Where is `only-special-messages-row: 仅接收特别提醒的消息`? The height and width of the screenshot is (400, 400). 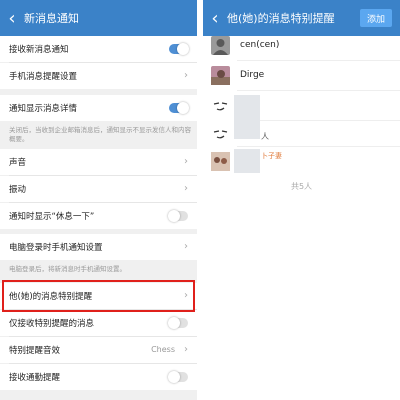 only-special-messages-row: 仅接收特别提醒的消息 is located at coordinates (98, 323).